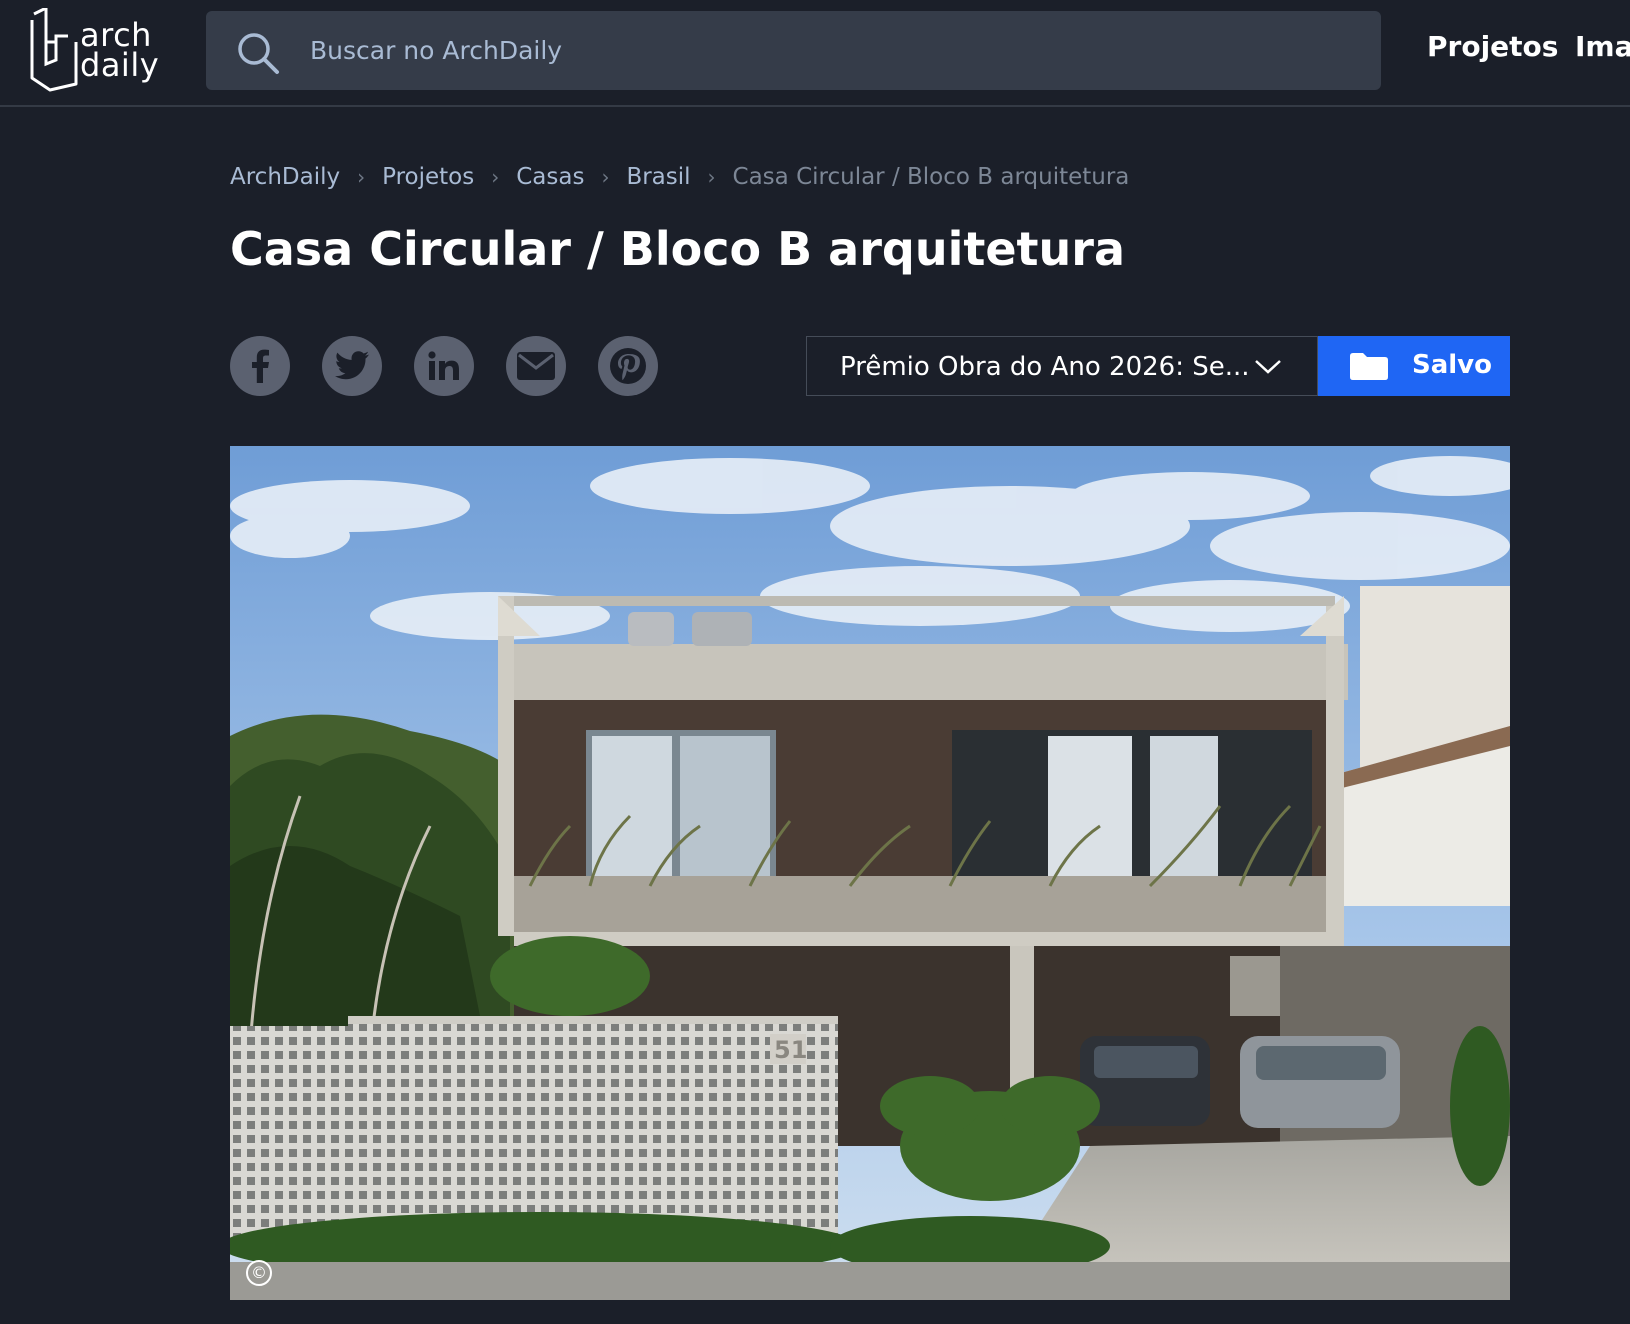 The width and height of the screenshot is (1630, 1324). I want to click on email-icon, so click(536, 366).